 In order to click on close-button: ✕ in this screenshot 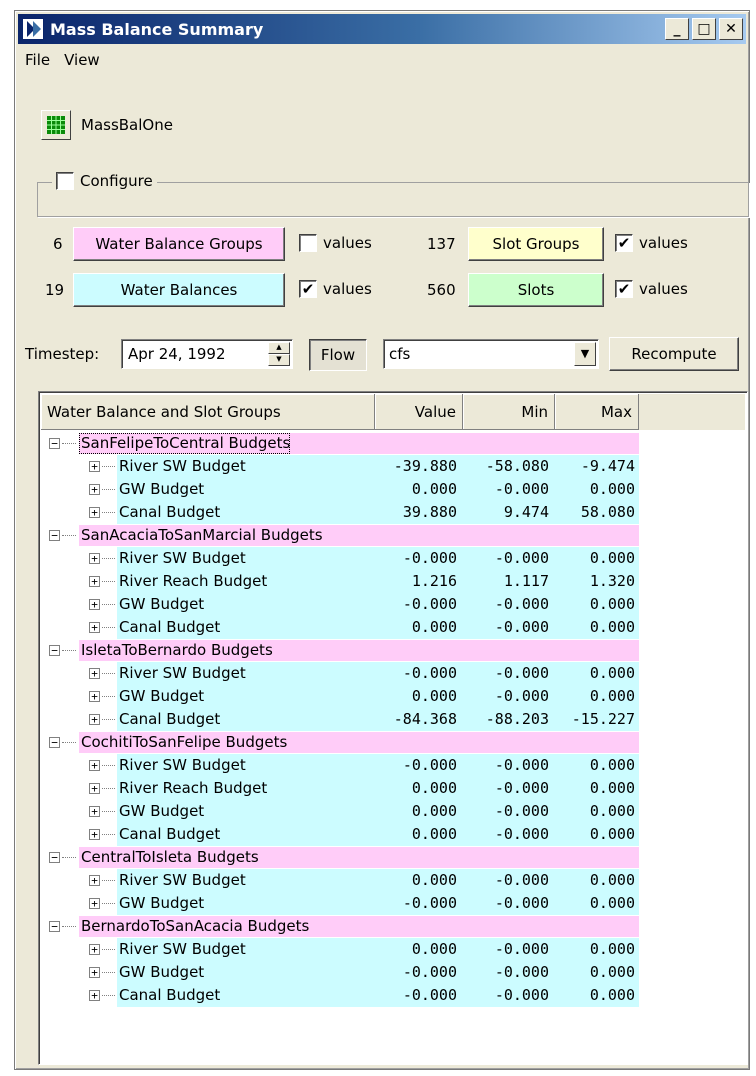, I will do `click(731, 29)`.